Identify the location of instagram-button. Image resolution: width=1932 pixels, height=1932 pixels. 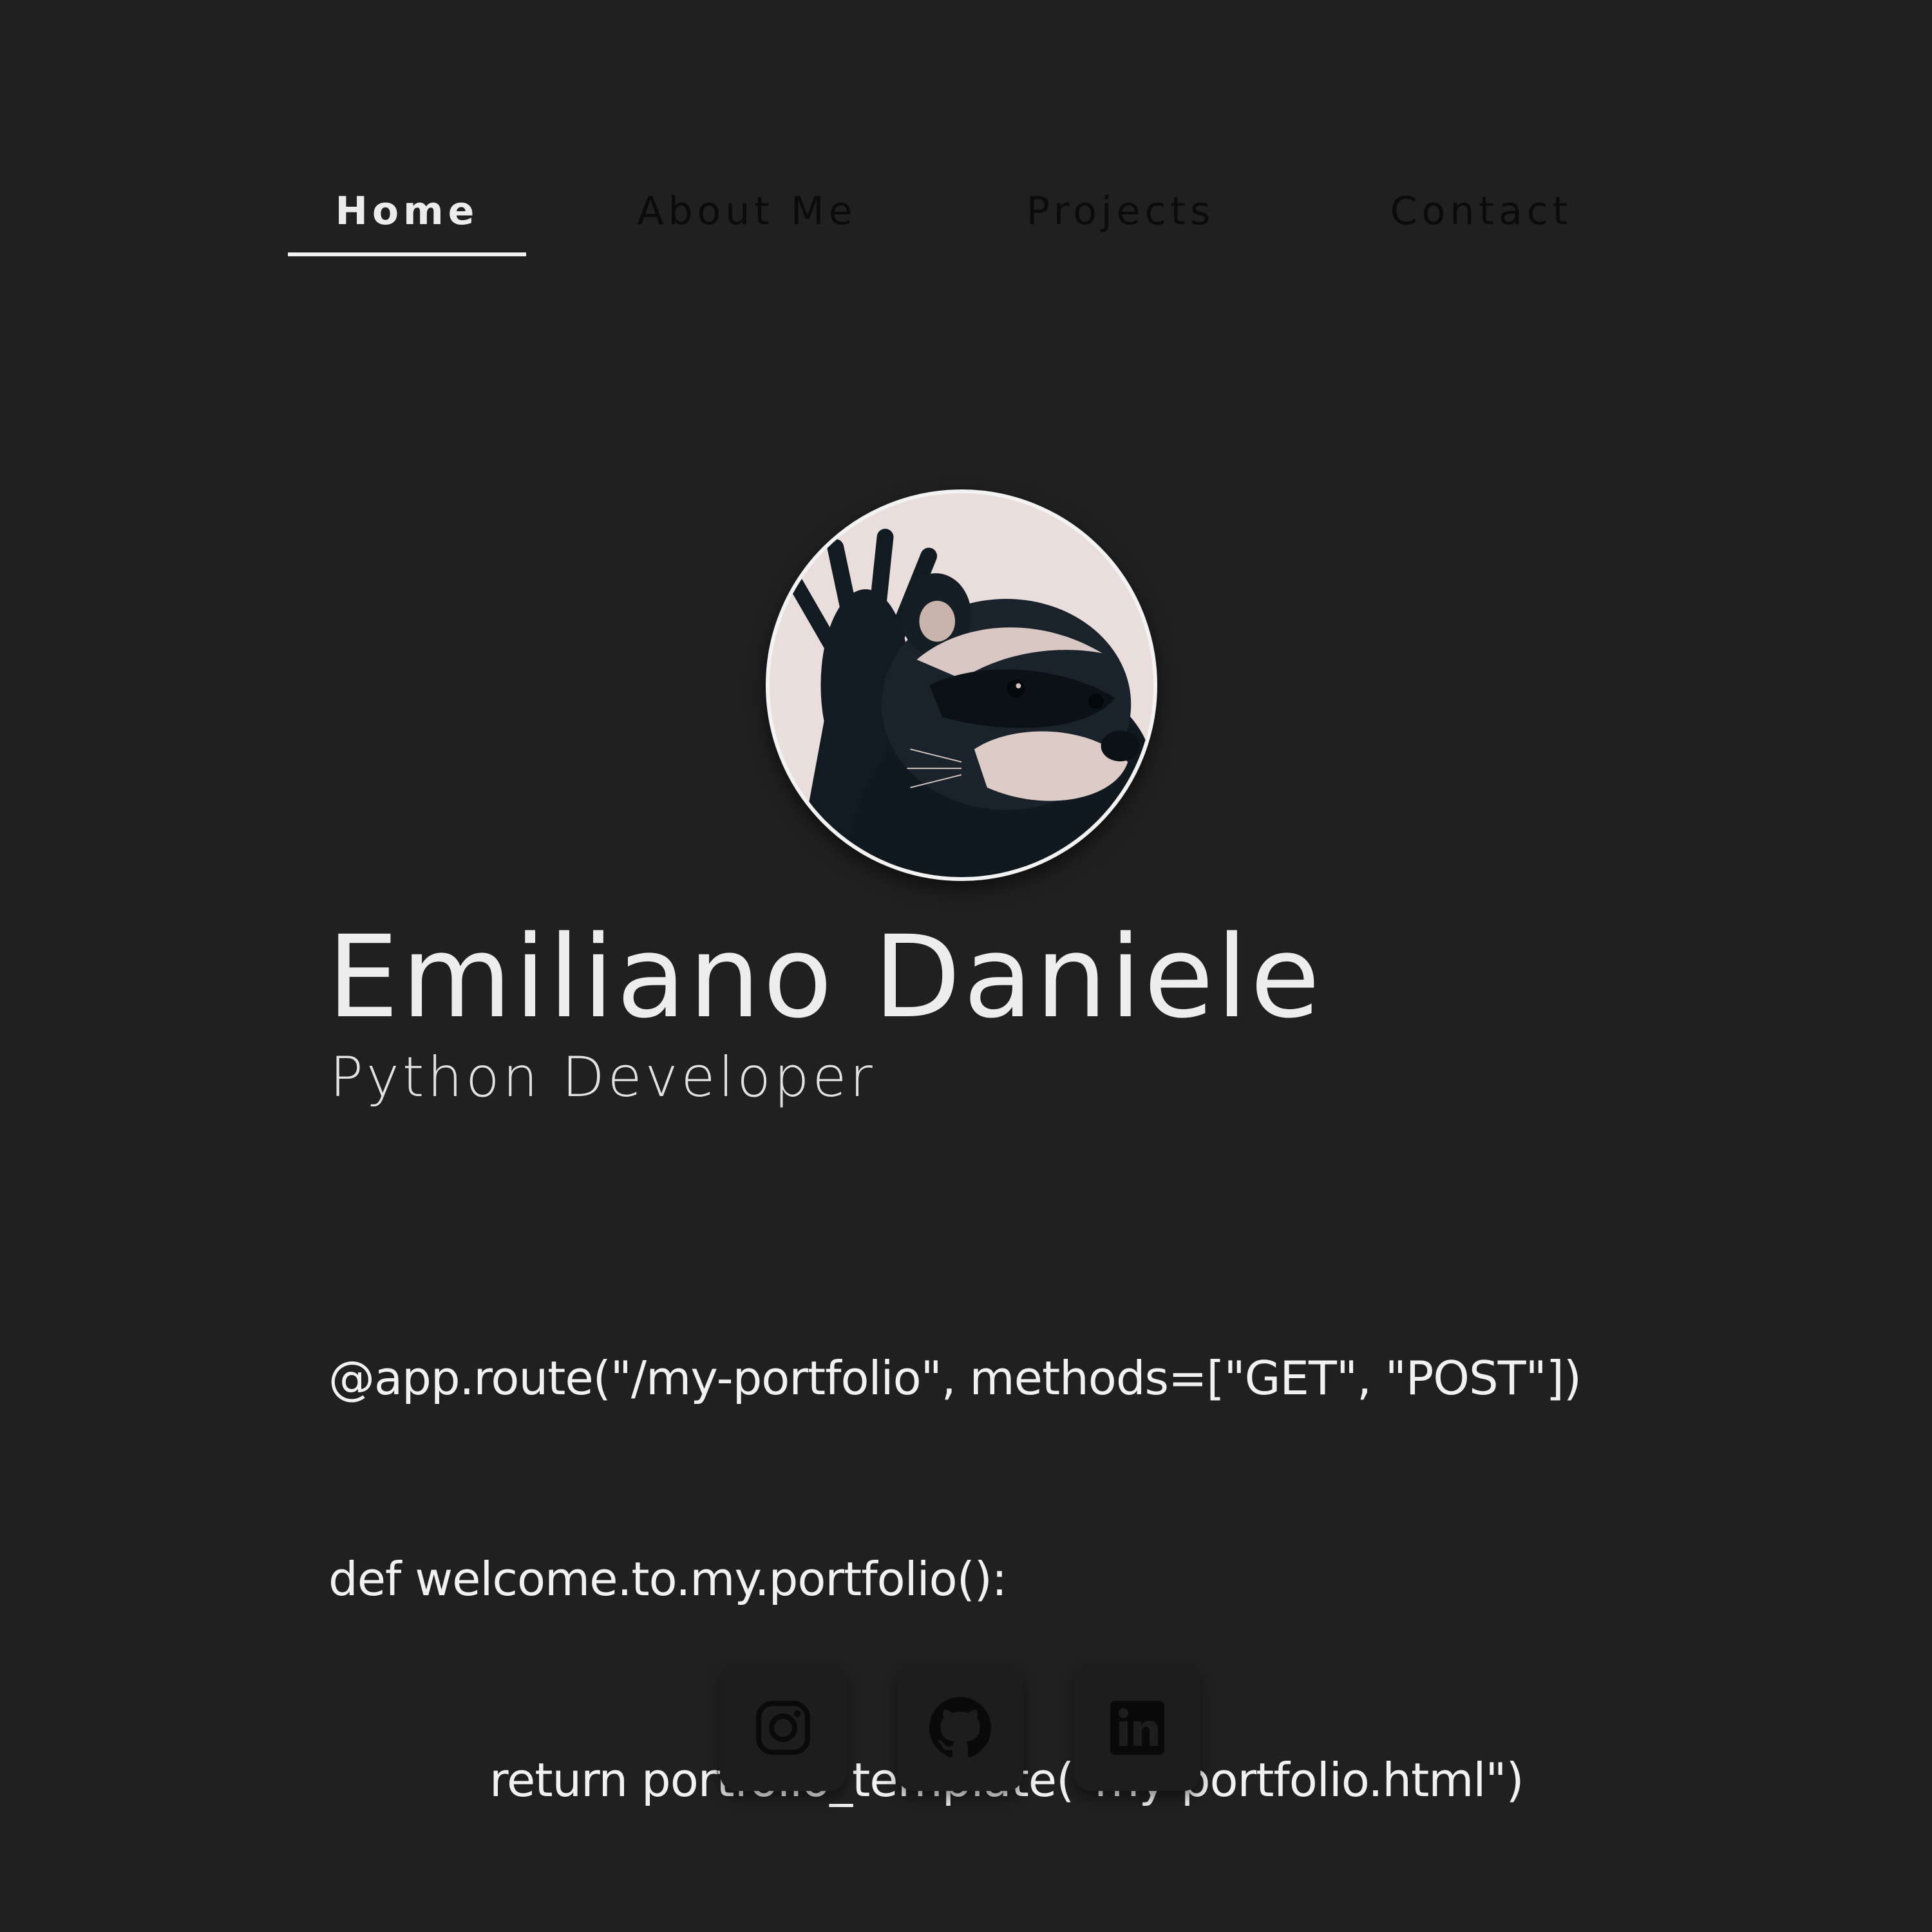
(783, 1728).